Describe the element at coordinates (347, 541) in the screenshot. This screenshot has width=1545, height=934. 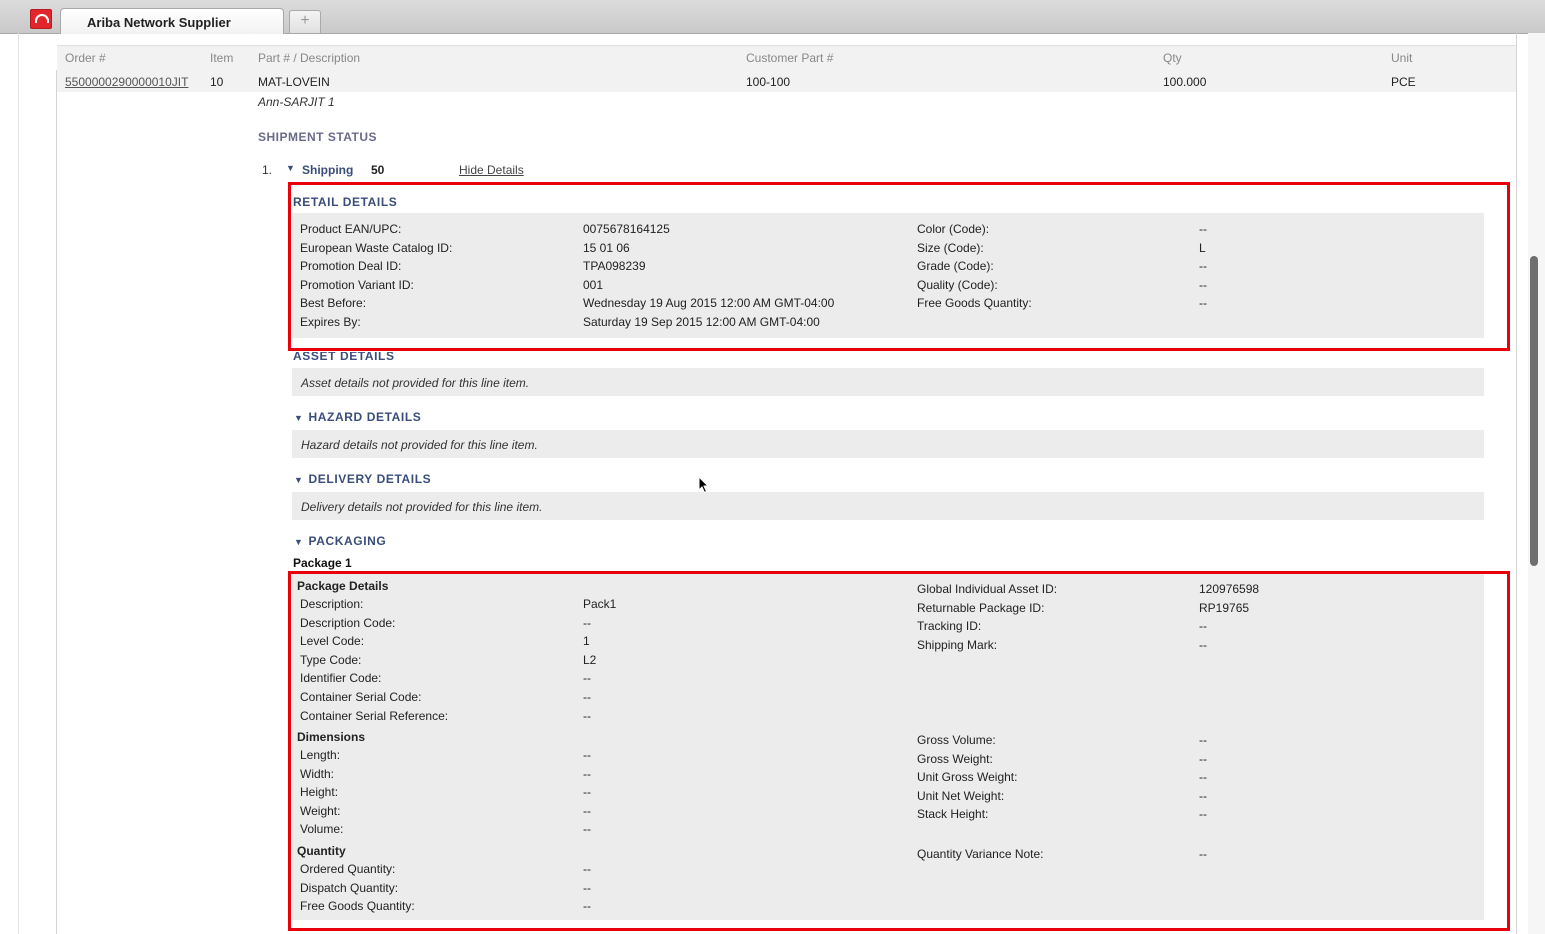
I see `packaging-title: PACKAGING` at that location.